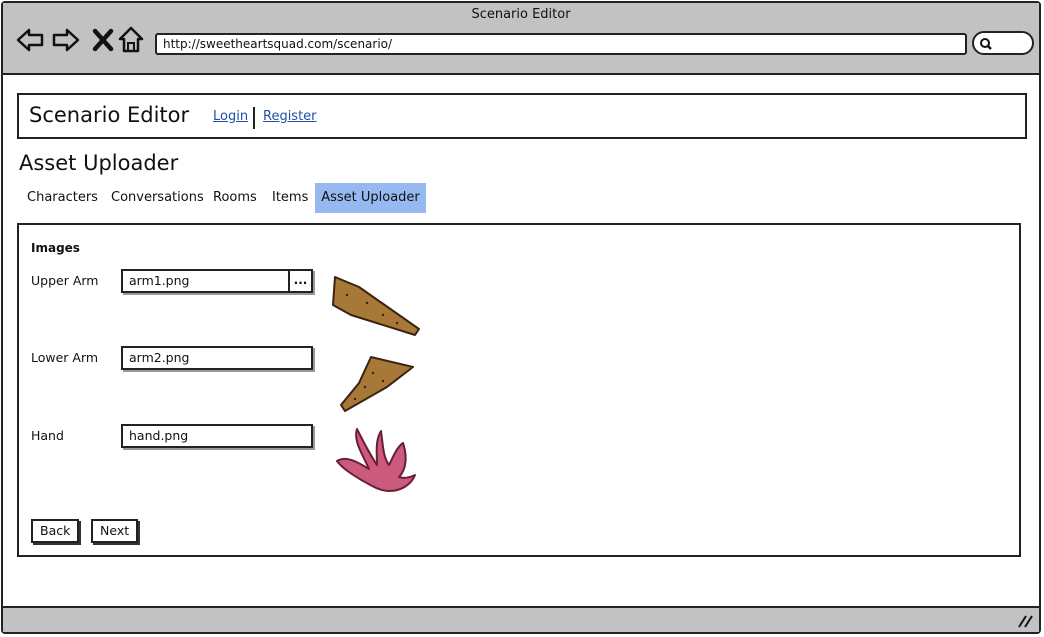  Describe the element at coordinates (47, 435) in the screenshot. I see `hand-label: Hand` at that location.